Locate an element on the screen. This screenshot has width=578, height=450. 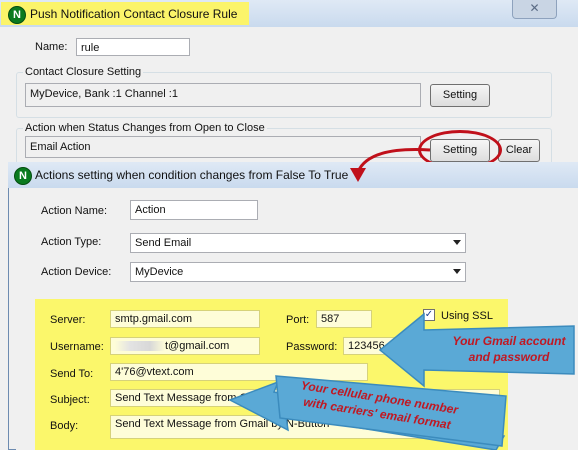
sendto-label: Send To: is located at coordinates (72, 374).